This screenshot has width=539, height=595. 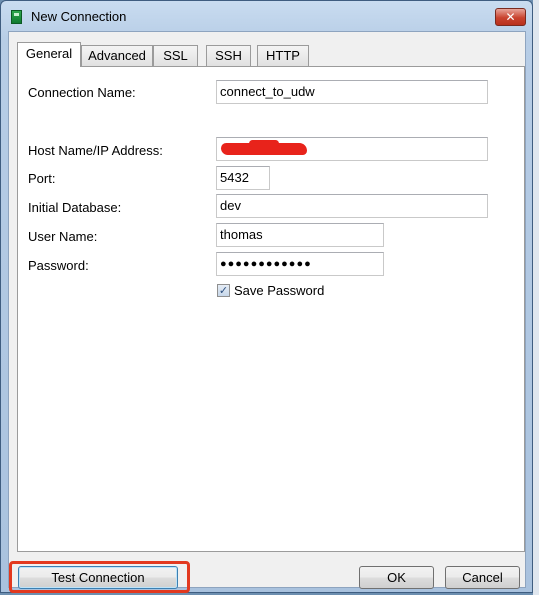 What do you see at coordinates (482, 577) in the screenshot?
I see `cancel-button: Cancel` at bounding box center [482, 577].